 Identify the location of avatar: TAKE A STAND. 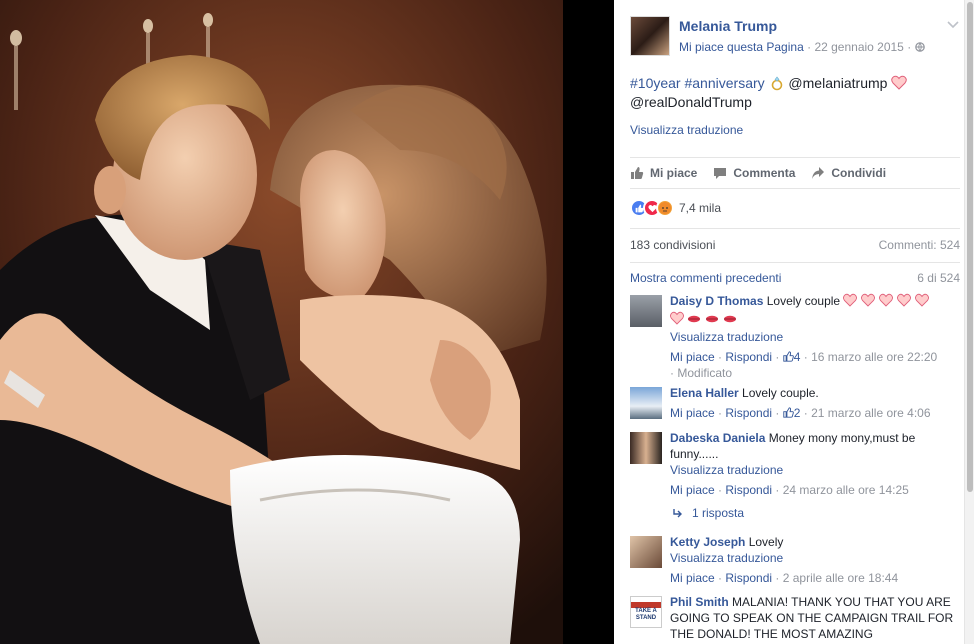
(646, 612).